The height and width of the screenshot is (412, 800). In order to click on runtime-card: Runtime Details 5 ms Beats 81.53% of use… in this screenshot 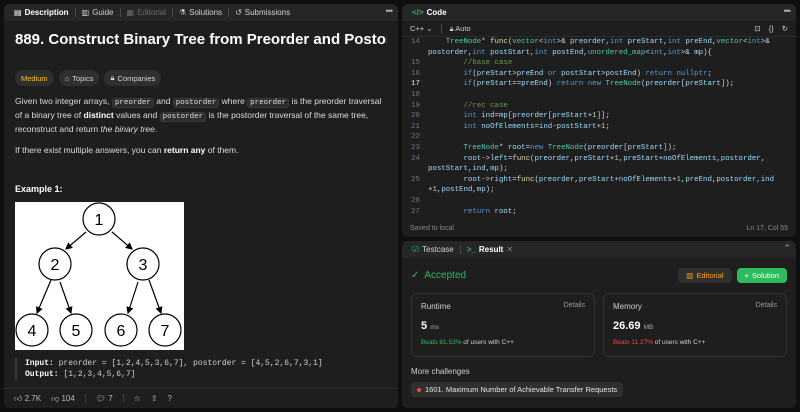, I will do `click(503, 325)`.